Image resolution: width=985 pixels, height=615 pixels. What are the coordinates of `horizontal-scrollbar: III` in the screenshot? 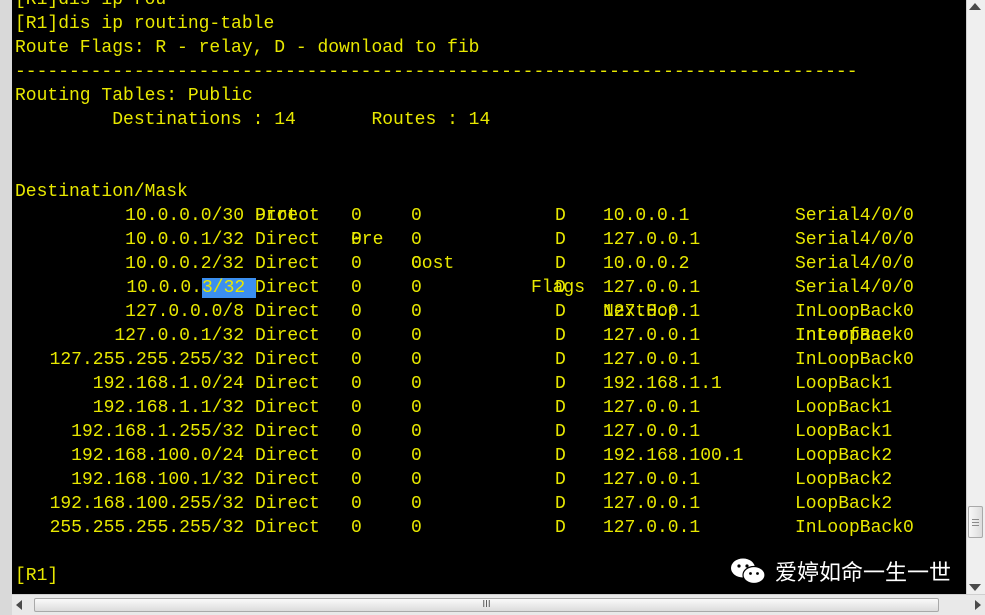 It's located at (498, 604).